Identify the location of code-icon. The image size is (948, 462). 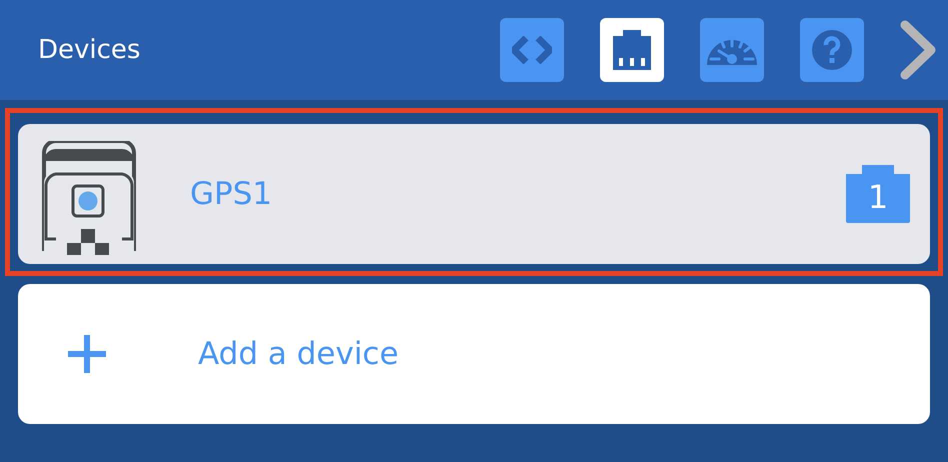
(532, 50).